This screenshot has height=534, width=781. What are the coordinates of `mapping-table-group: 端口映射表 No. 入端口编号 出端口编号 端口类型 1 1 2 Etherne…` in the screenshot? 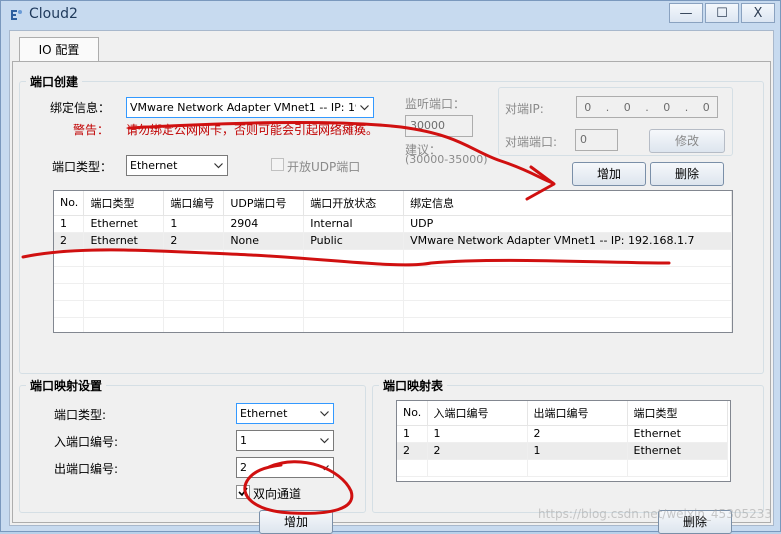 It's located at (568, 455).